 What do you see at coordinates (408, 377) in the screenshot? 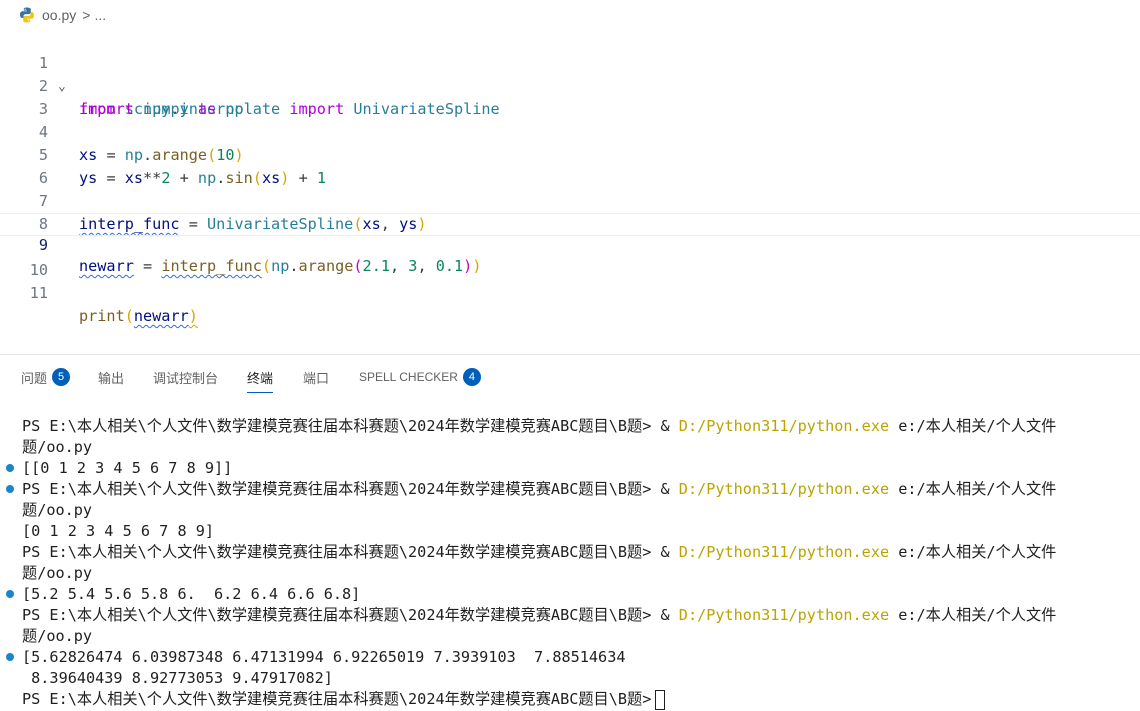
I see `tab-label: SPELL CHECKER` at bounding box center [408, 377].